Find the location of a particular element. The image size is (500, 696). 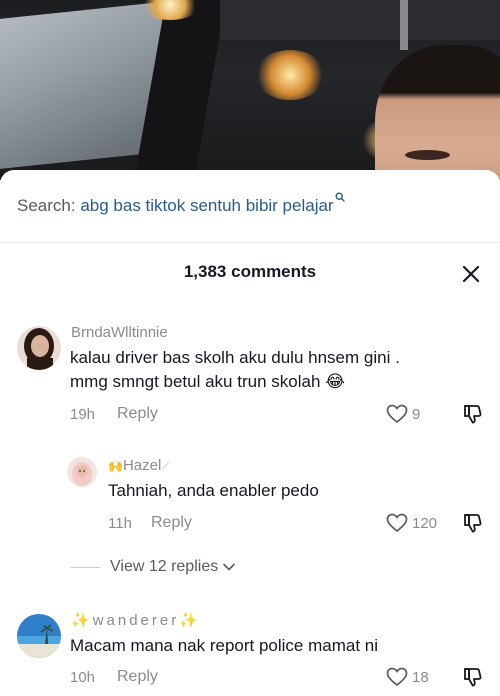

like-button: 9 is located at coordinates (403, 414).